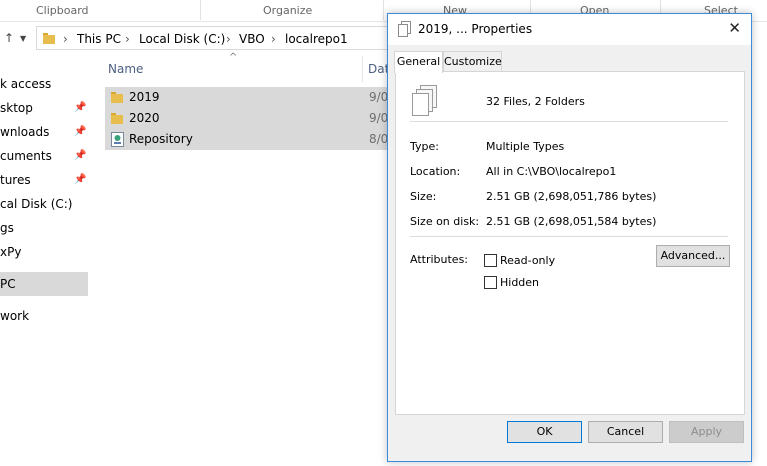  What do you see at coordinates (544, 432) in the screenshot?
I see `ok-button: OK` at bounding box center [544, 432].